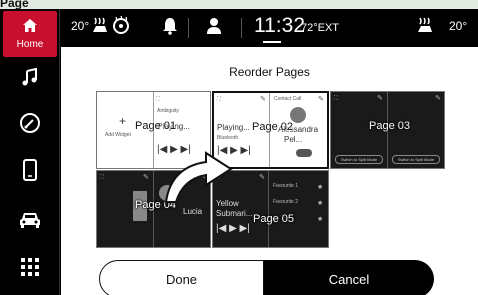 This screenshot has height=295, width=478. Describe the element at coordinates (30, 28) in the screenshot. I see `home-icon` at that location.